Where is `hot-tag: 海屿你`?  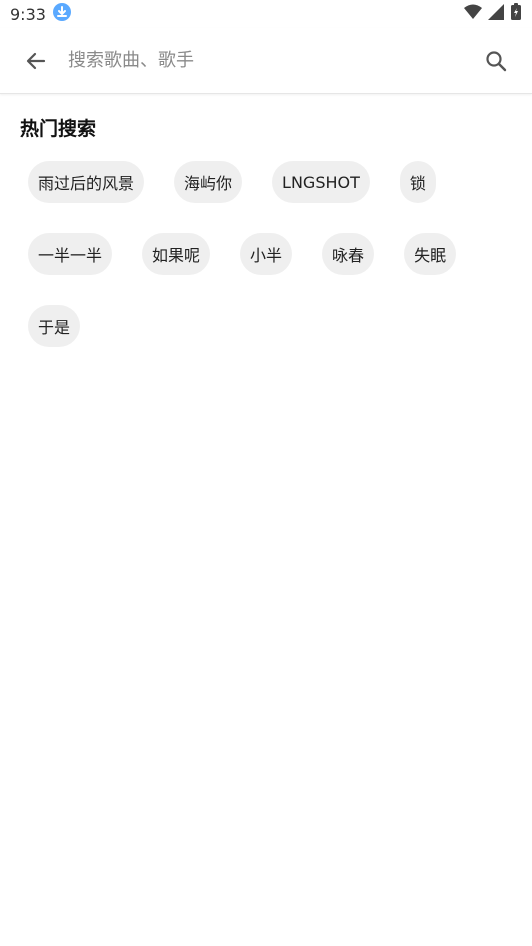 hot-tag: 海屿你 is located at coordinates (208, 182).